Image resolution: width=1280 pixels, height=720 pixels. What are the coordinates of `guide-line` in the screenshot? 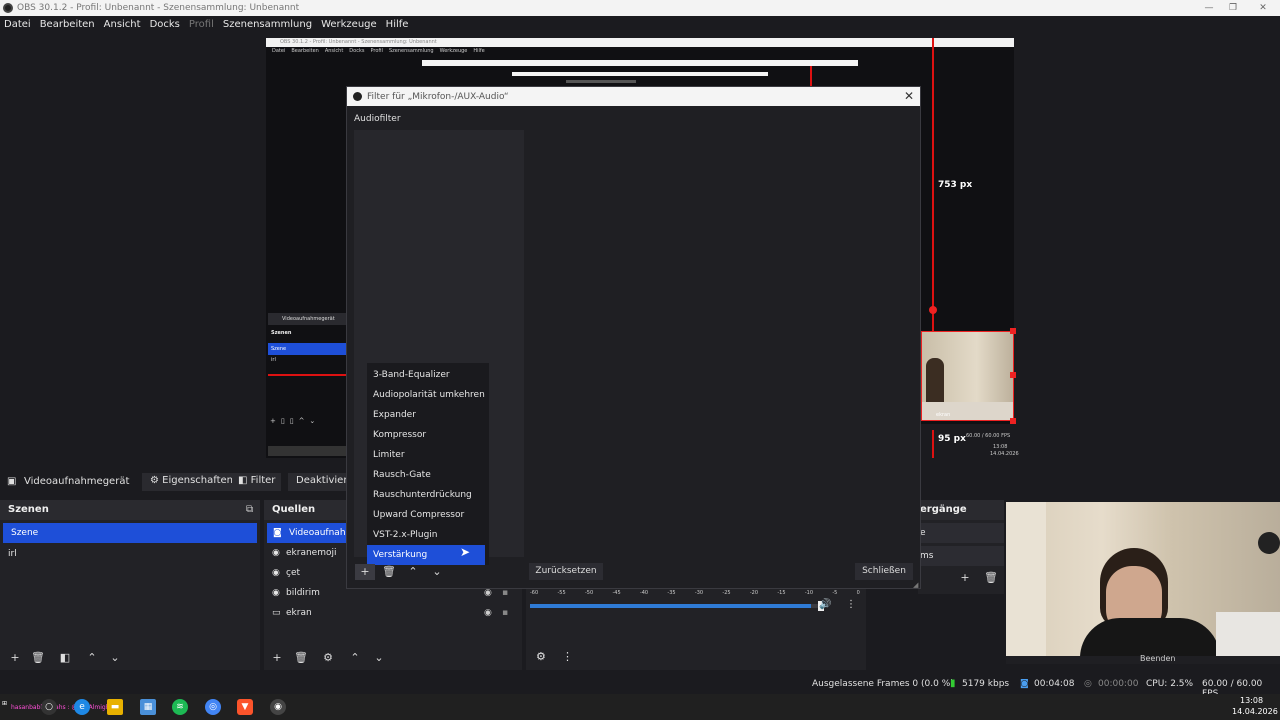 It's located at (811, 76).